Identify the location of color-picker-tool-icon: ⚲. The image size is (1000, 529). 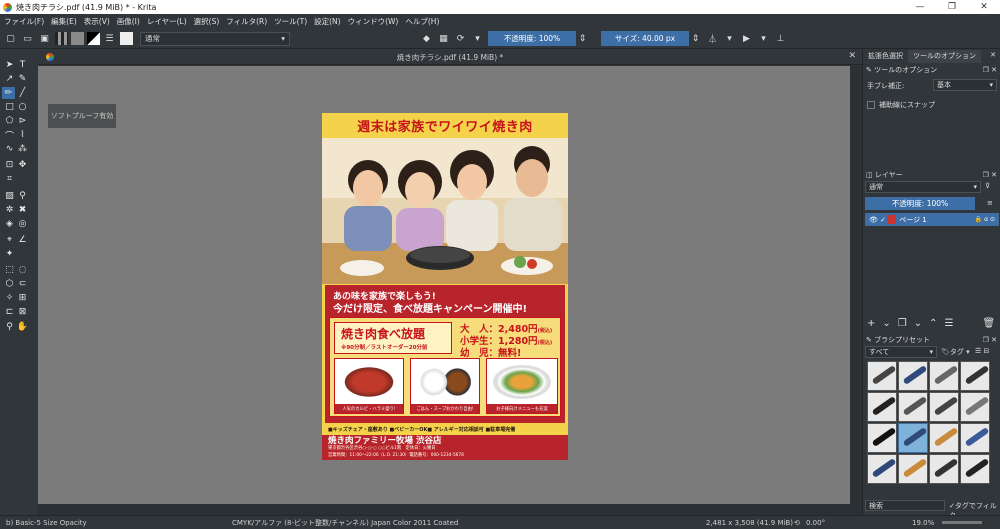
(22, 196).